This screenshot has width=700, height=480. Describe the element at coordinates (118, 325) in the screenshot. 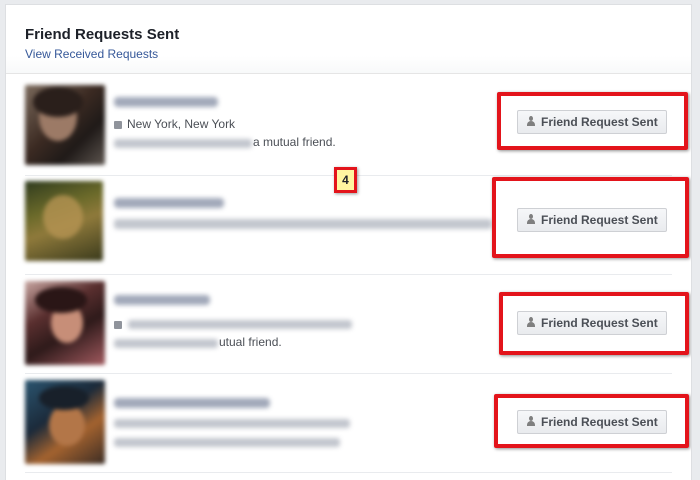

I see `briefcase-icon` at that location.